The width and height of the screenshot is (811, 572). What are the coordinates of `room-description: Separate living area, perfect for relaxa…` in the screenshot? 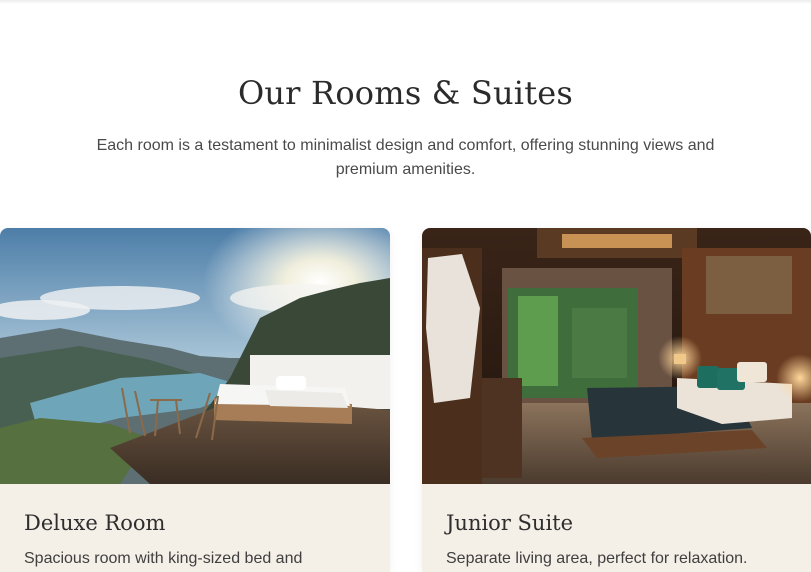 It's located at (597, 558).